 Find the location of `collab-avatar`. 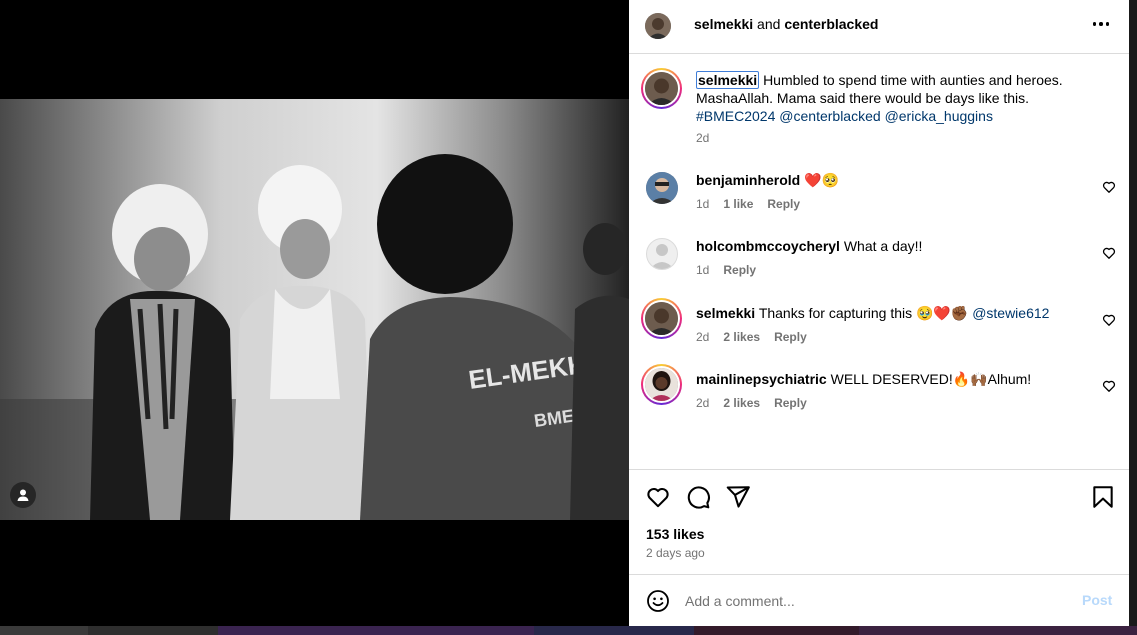

collab-avatar is located at coordinates (658, 26).